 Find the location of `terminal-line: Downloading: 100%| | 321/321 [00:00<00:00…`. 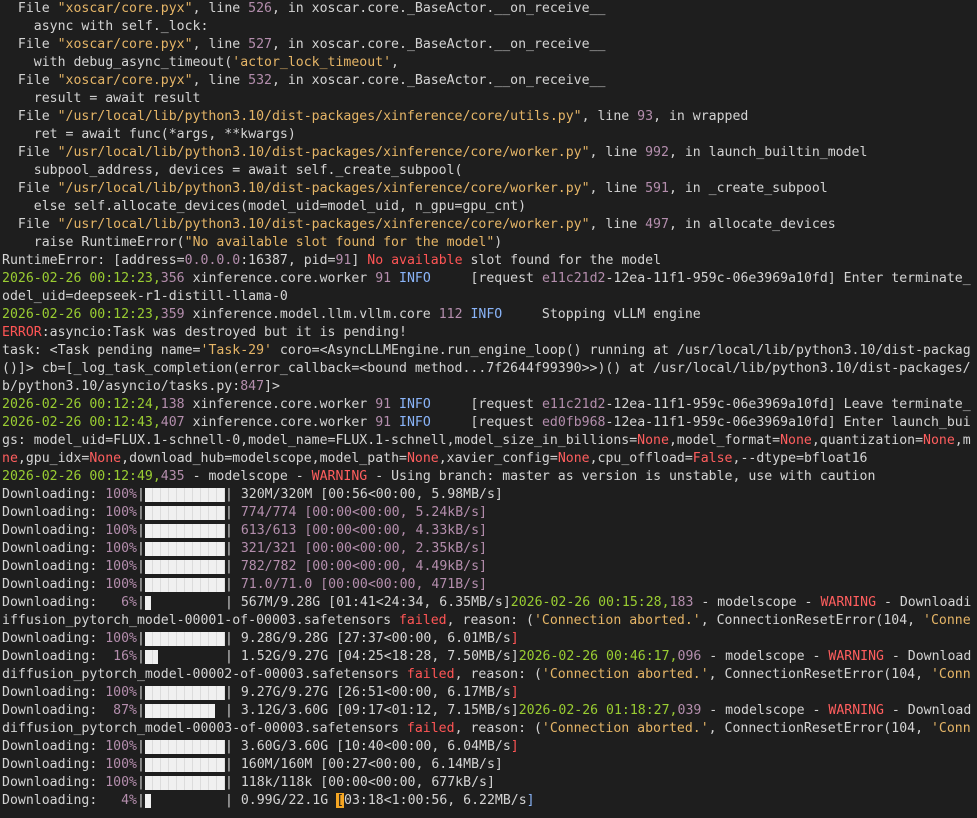

terminal-line: Downloading: 100%| | 321/321 [00:00<00:00… is located at coordinates (488, 549).